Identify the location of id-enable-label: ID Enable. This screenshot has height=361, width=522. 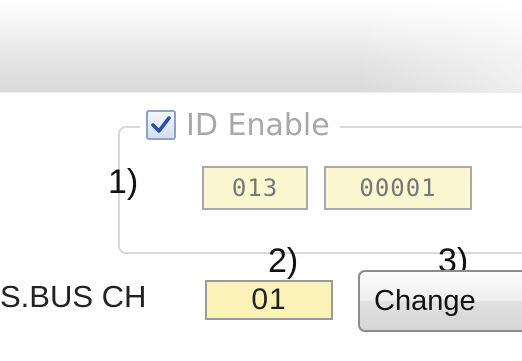
(258, 125).